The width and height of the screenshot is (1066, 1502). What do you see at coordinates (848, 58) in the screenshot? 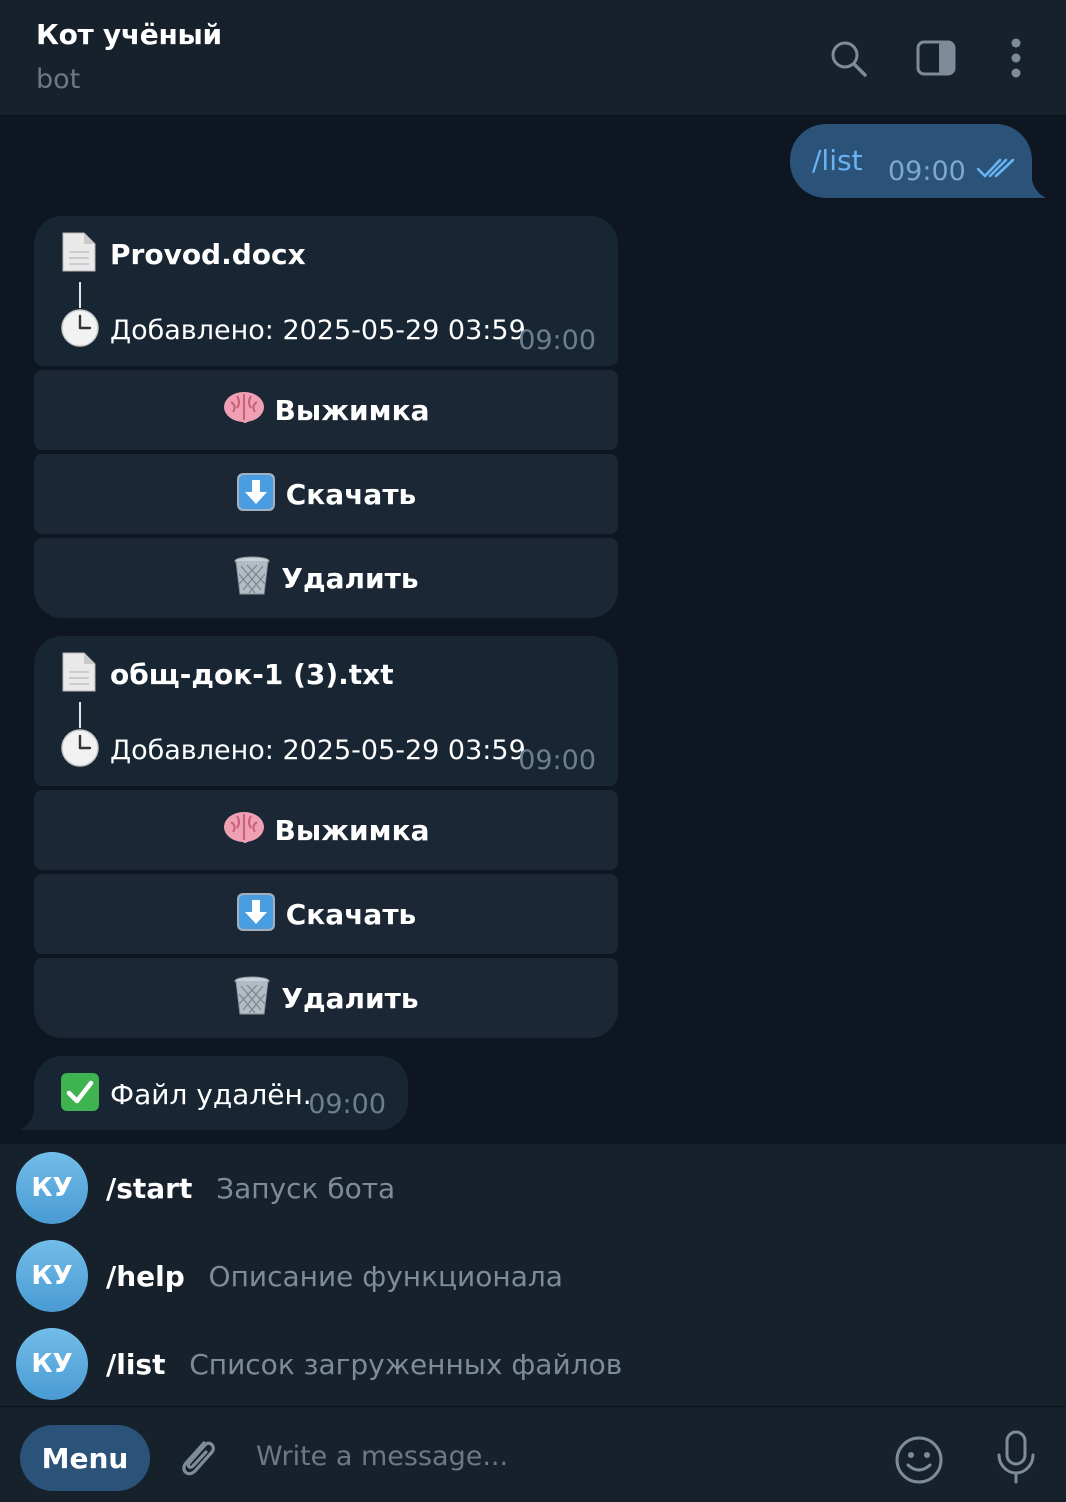
I see `search-icon` at bounding box center [848, 58].